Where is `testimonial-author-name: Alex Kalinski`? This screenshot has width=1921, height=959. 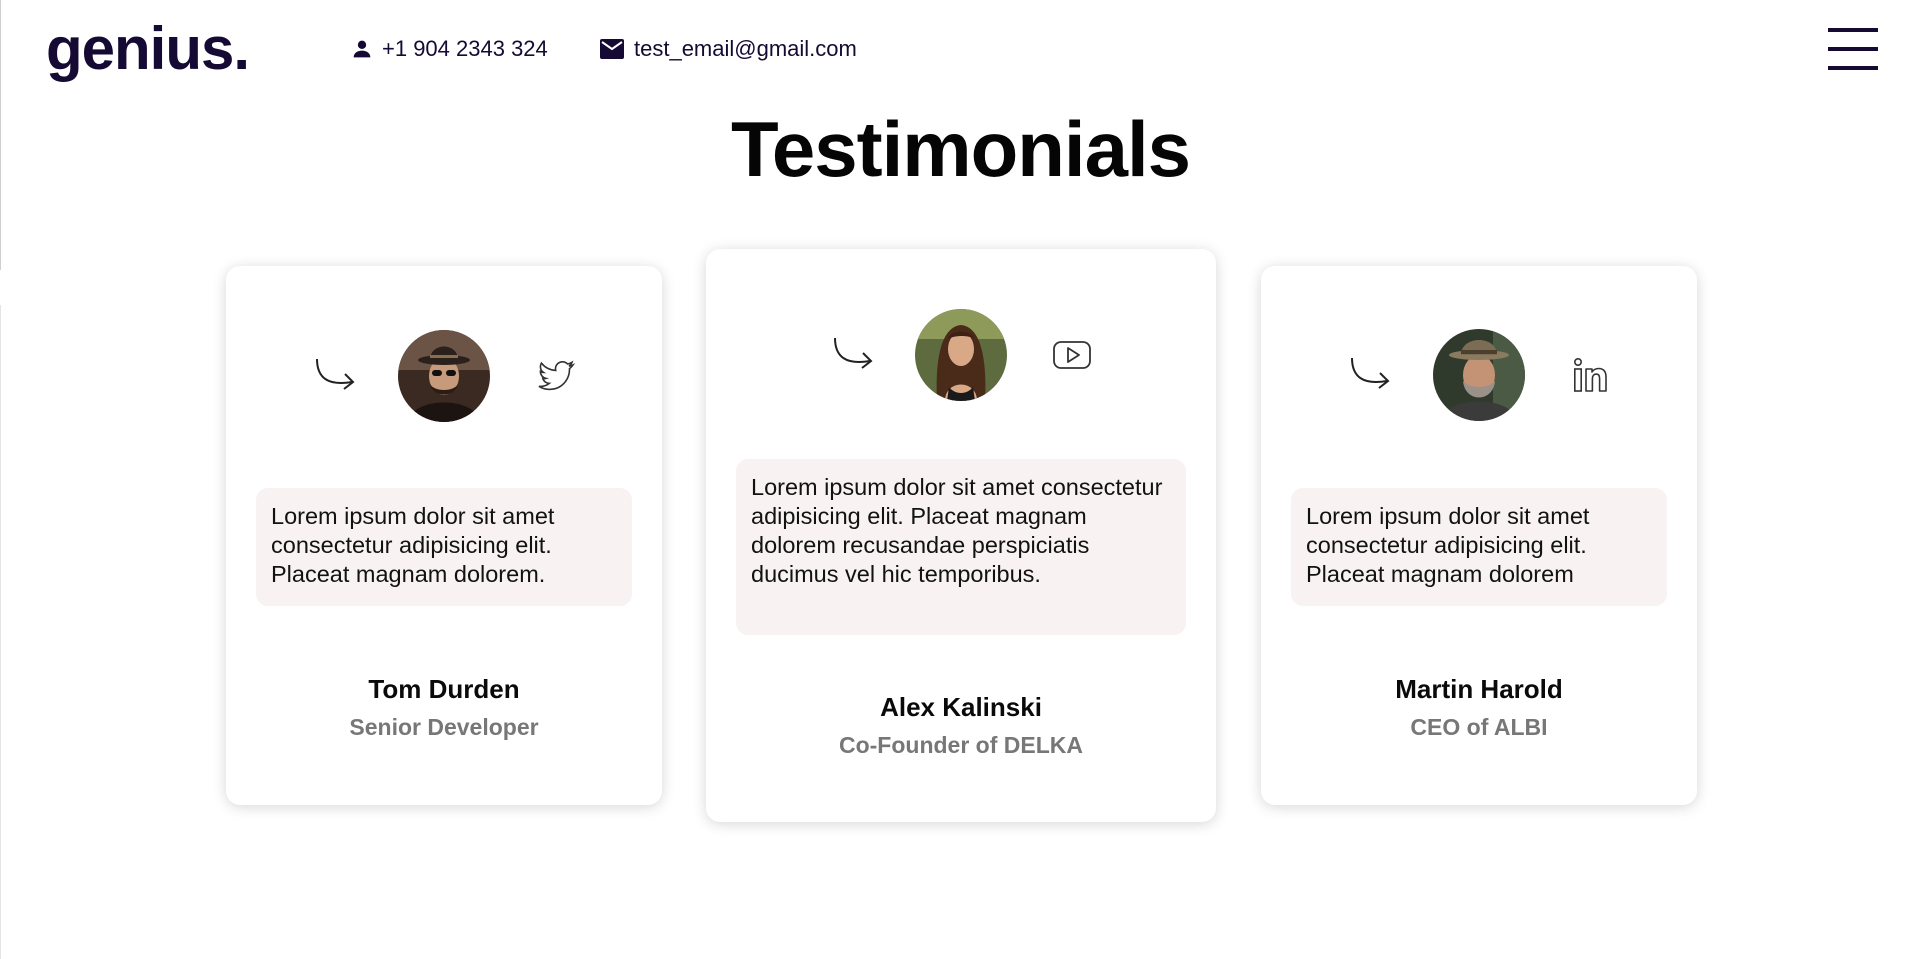
testimonial-author-name: Alex Kalinski is located at coordinates (961, 707).